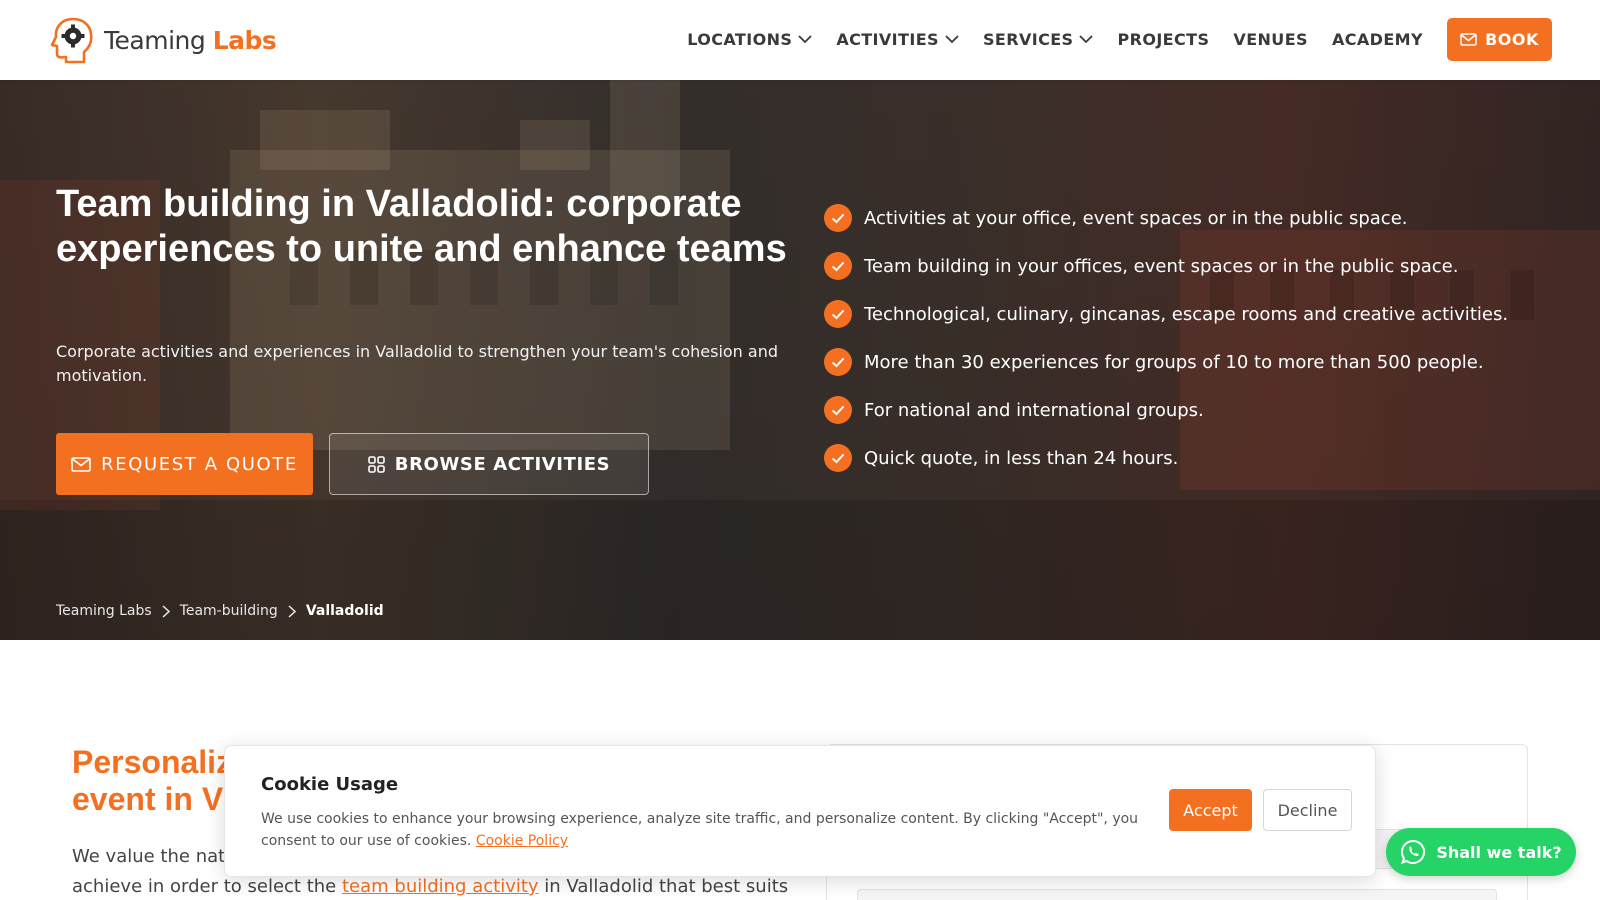 The width and height of the screenshot is (1600, 900). What do you see at coordinates (1512, 39) in the screenshot?
I see `book-button-label: BOOK` at bounding box center [1512, 39].